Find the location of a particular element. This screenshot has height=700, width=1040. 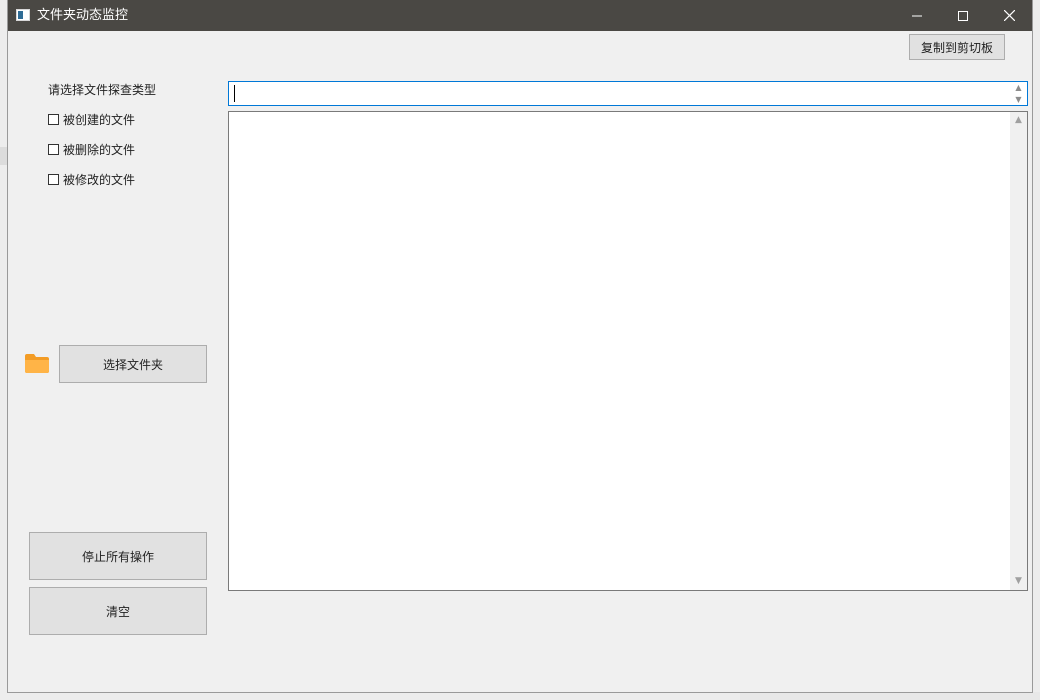

text-caret is located at coordinates (234, 93).